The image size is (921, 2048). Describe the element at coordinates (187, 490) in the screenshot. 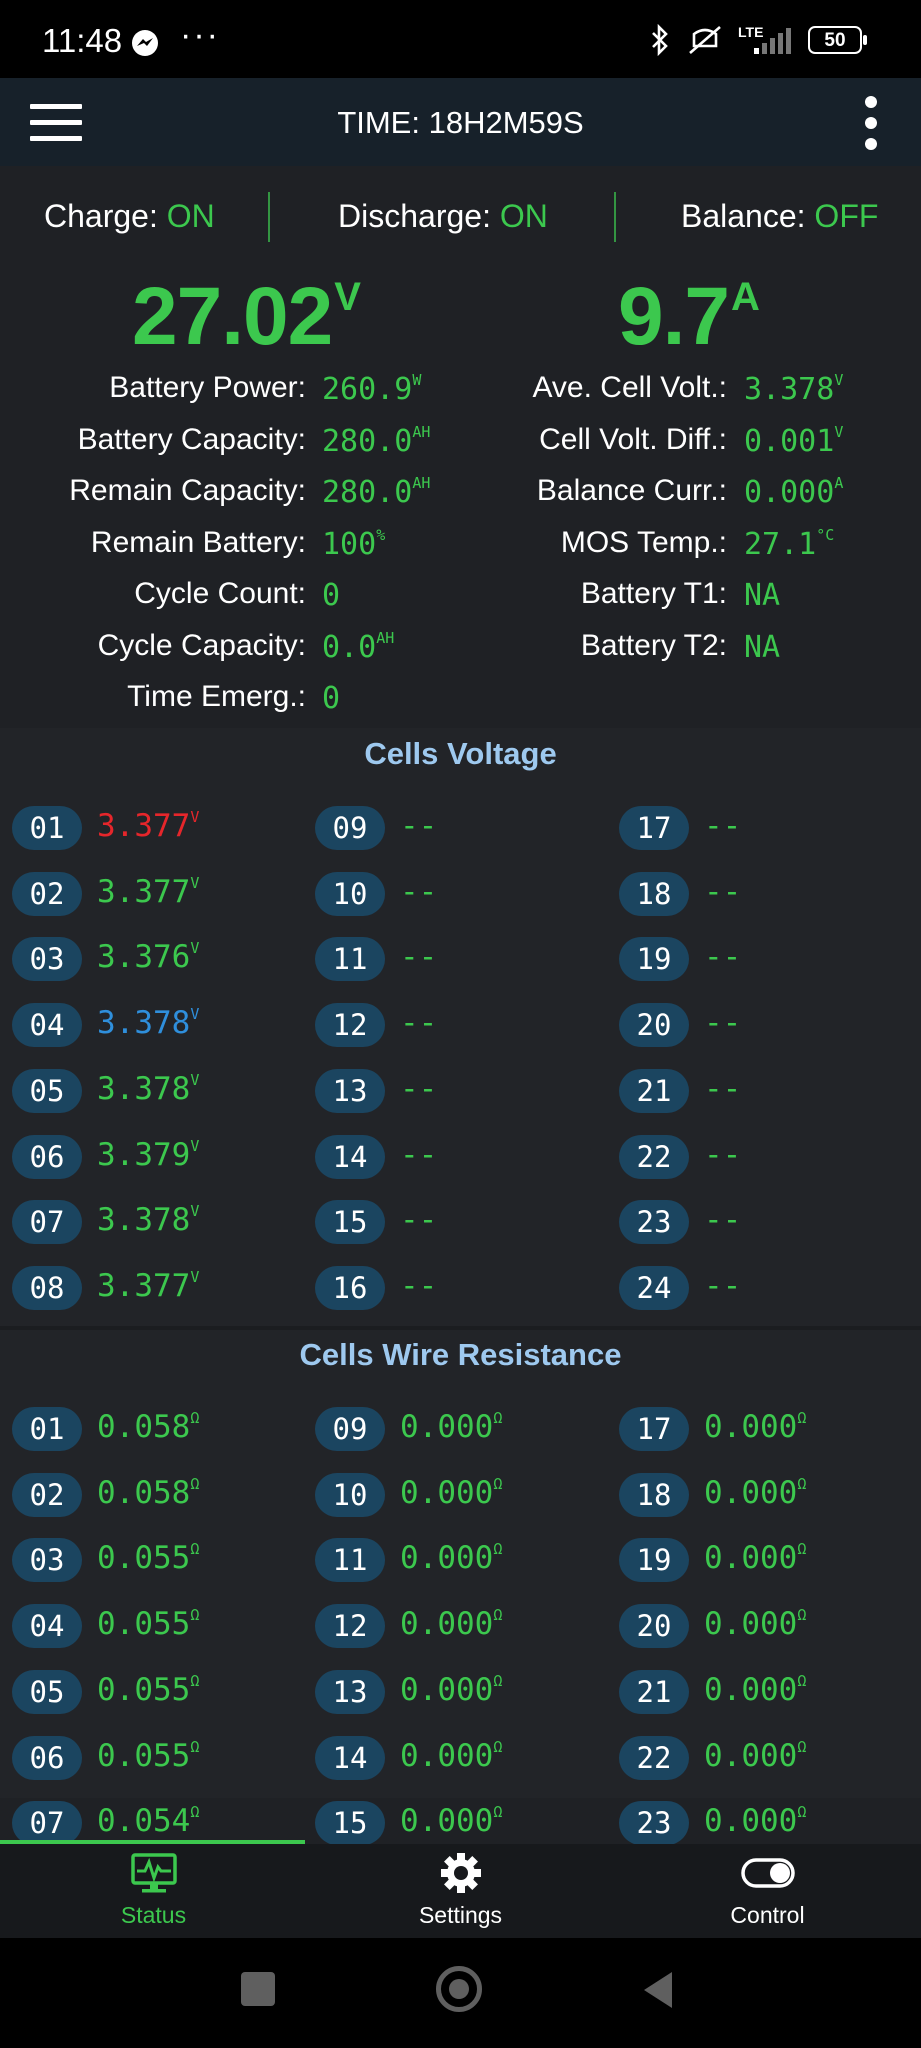

I see `stat-label: Remain Capacity:` at that location.